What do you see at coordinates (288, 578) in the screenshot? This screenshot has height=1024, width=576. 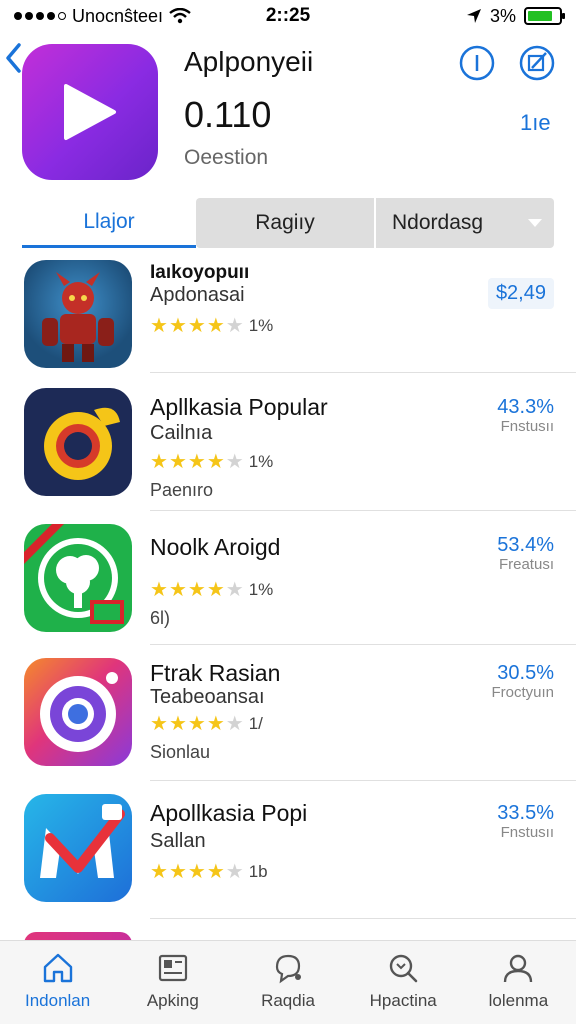 I see `list-item: Noolk Aroigd ★ ★ ★ ★ ★ 1% 6l) 53.4% Freatusı` at bounding box center [288, 578].